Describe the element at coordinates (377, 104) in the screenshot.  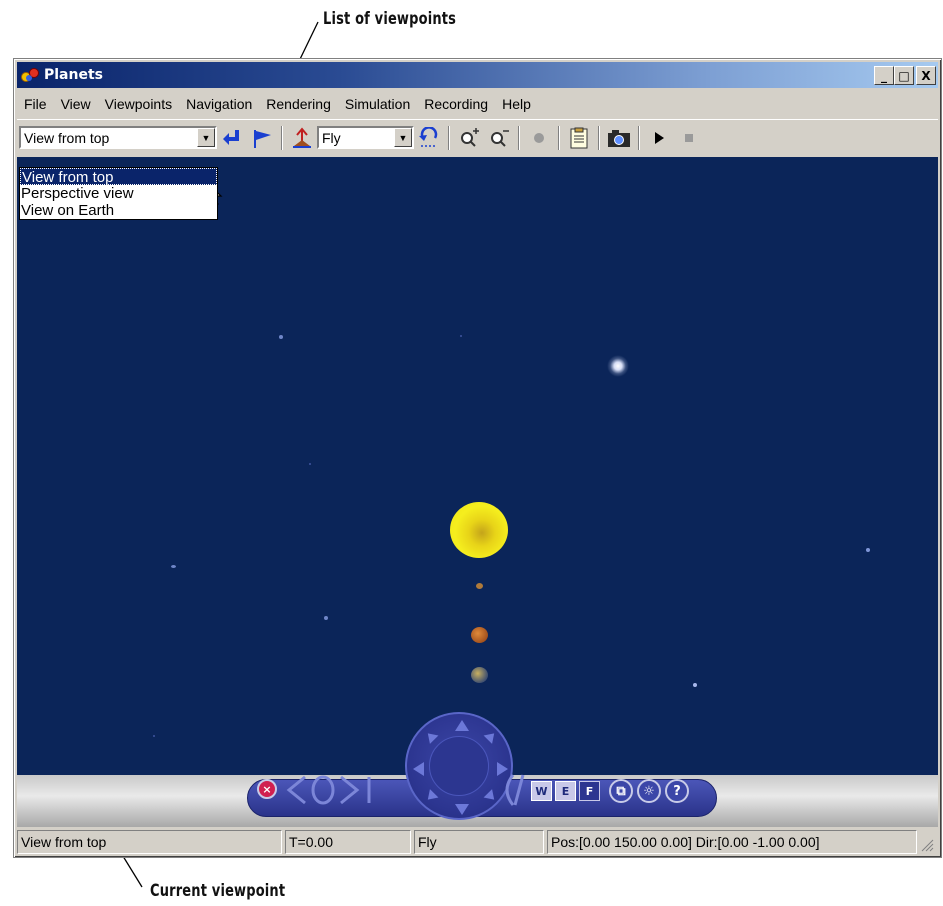
I see `menu-simulation: Simulation` at that location.